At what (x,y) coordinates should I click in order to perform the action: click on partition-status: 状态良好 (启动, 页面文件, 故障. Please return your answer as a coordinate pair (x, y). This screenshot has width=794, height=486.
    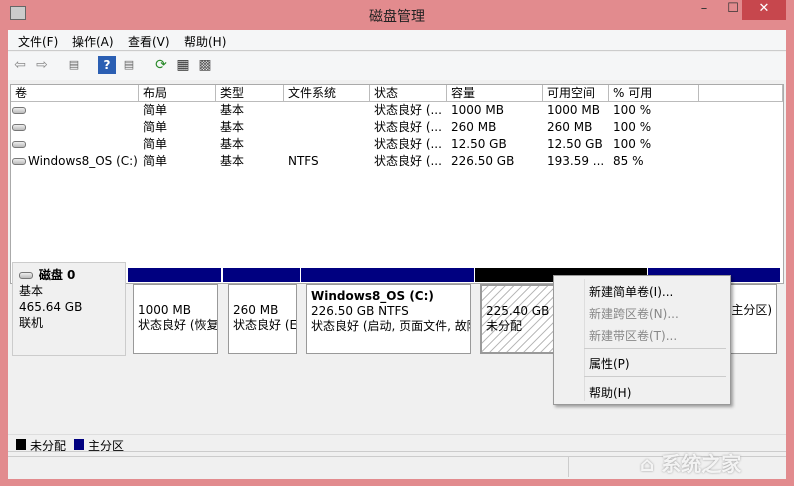
    Looking at the image, I should click on (391, 326).